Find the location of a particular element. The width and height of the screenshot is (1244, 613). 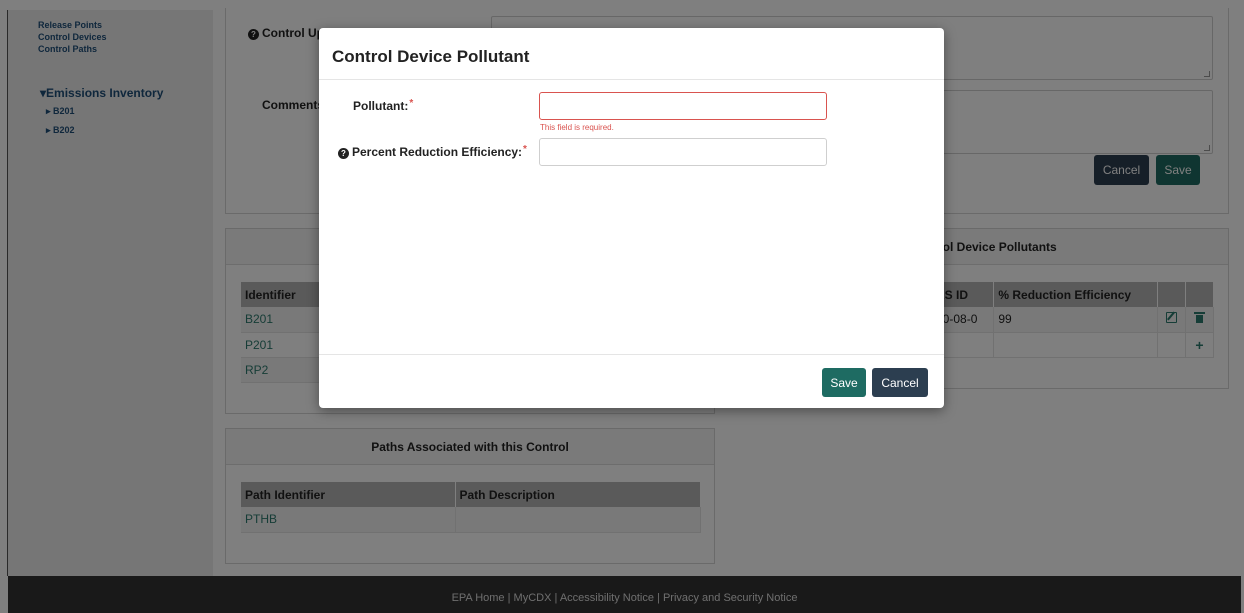

efficiency-label-wrap: ? Percent Reduction Efficiency:* is located at coordinates (432, 151).